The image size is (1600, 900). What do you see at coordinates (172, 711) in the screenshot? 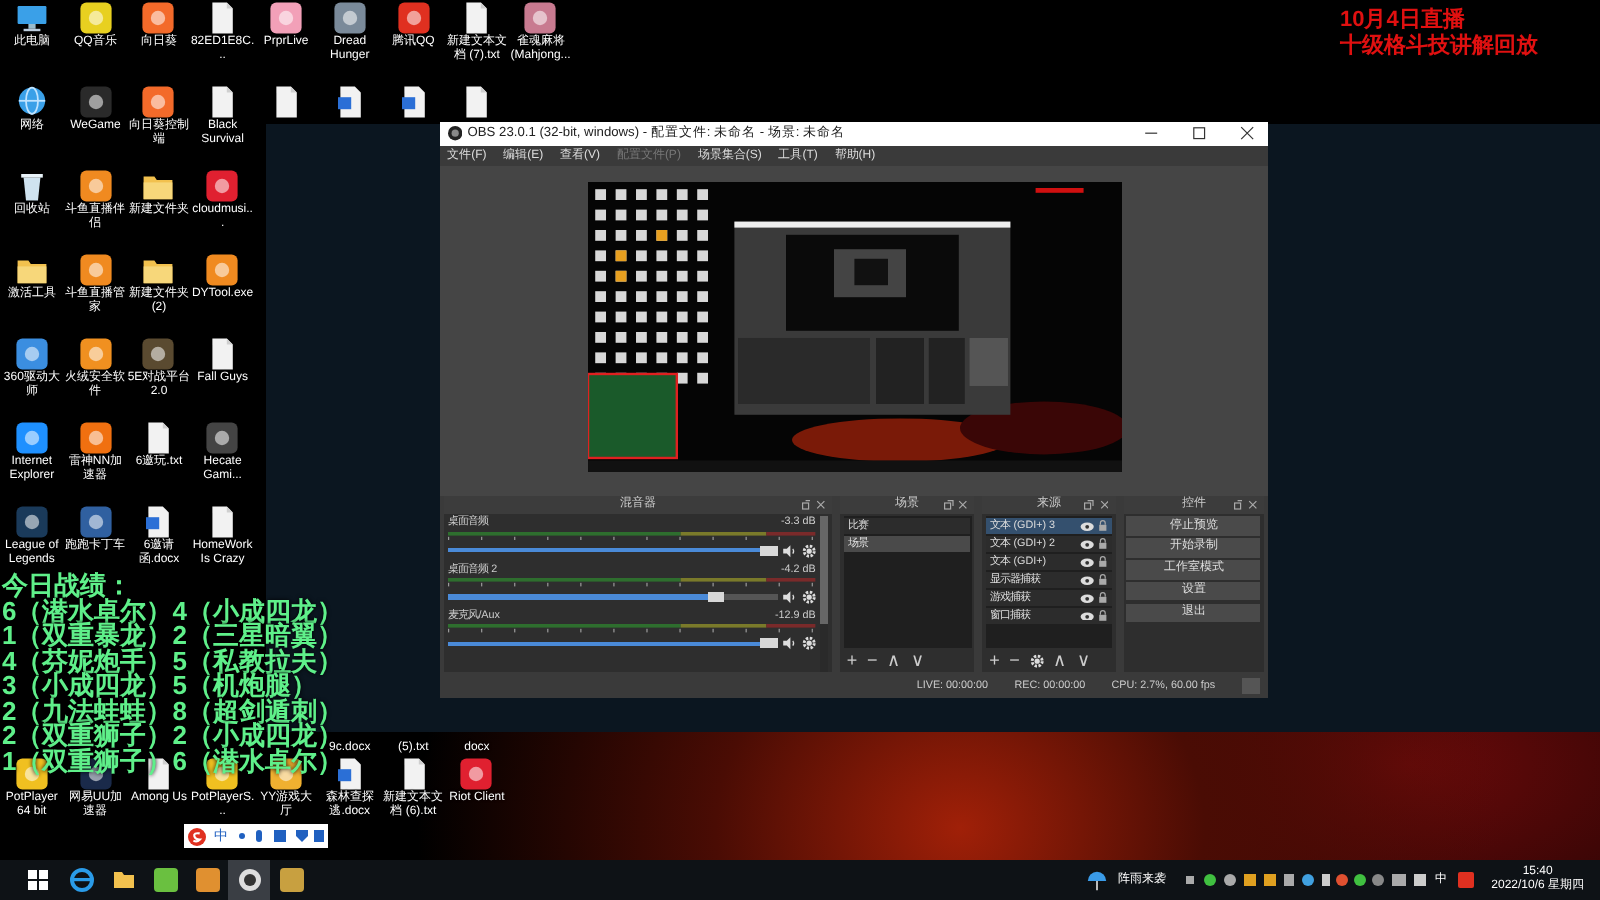
I see `stats-line: 2（九法蛙蛙）8（超剑遁刺）` at bounding box center [172, 711].